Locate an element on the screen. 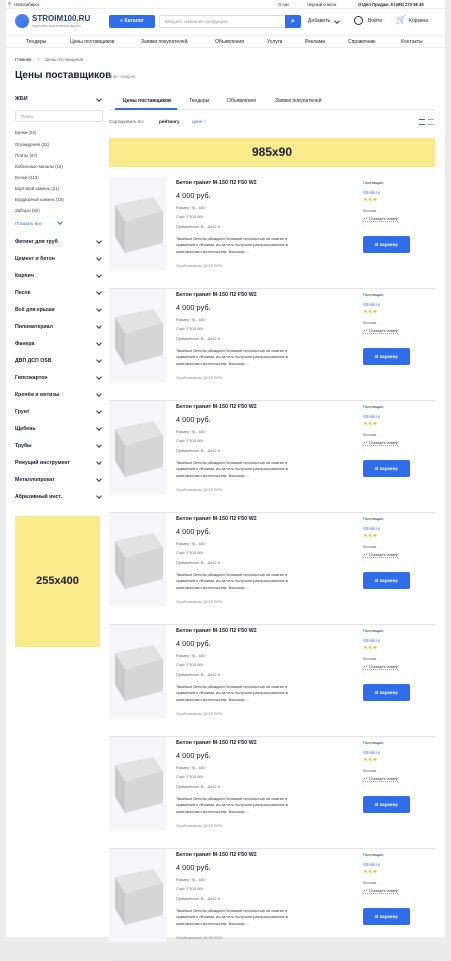 This screenshot has height=961, width=451. sort-rating: рейтингу is located at coordinates (169, 122).